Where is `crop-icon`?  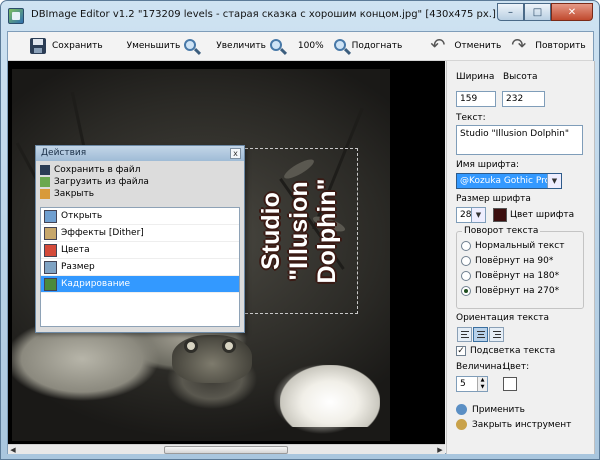
crop-icon is located at coordinates (50, 284).